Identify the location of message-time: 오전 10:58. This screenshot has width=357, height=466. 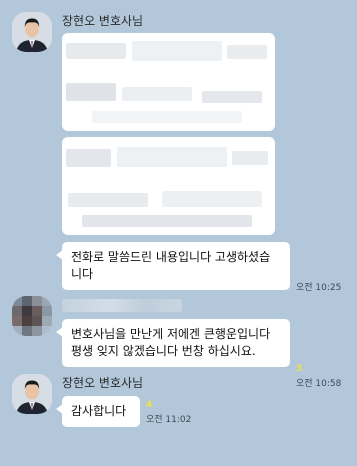
(319, 384).